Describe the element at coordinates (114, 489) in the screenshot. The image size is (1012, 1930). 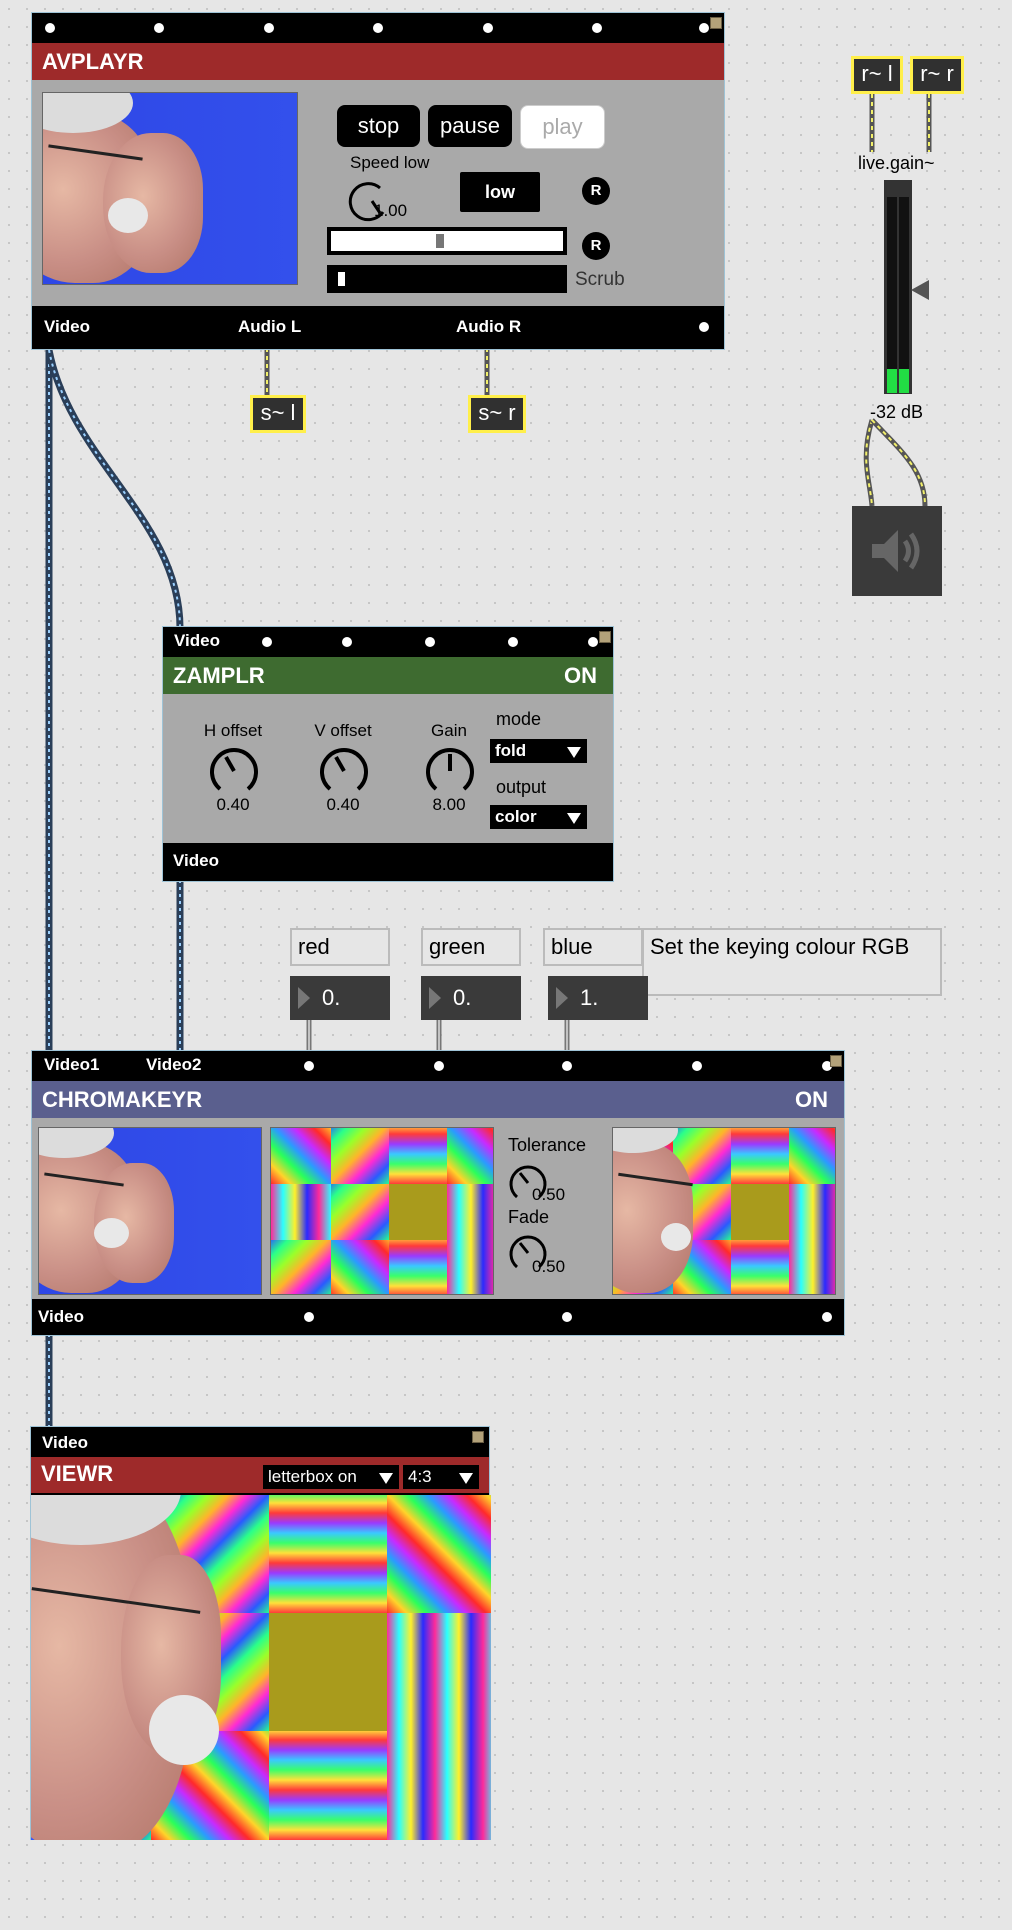
I see `video-cable-avplayr-zamplr` at that location.